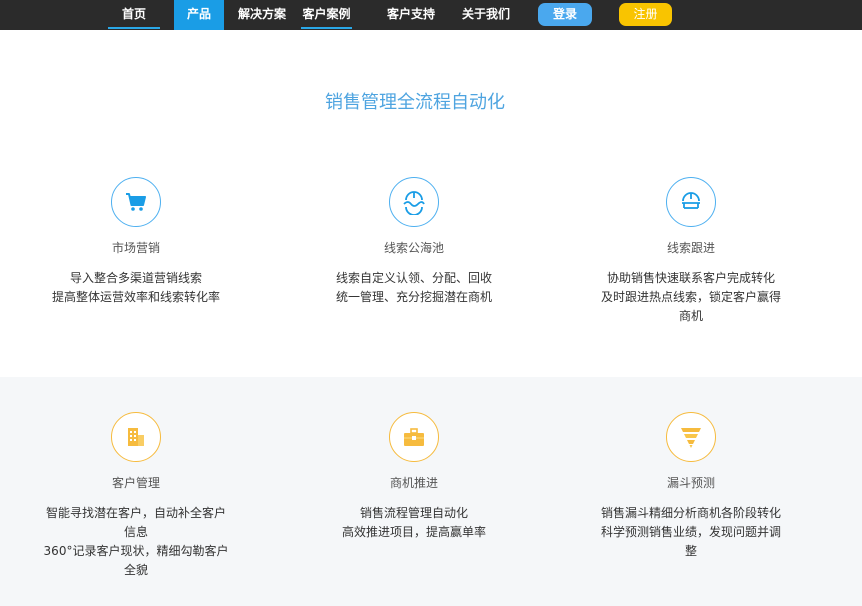 The image size is (862, 606). Describe the element at coordinates (414, 523) in the screenshot. I see `feature-description: 销售流程管理自动化 高效推进项目，提高赢单率` at that location.